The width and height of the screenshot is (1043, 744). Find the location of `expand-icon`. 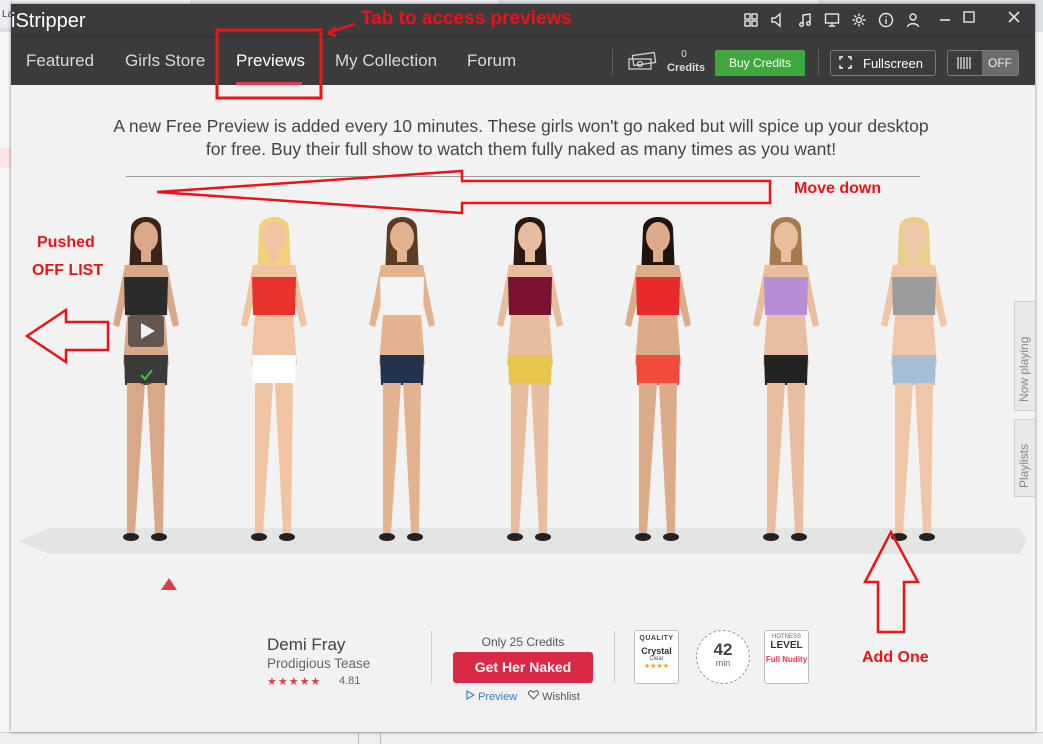

expand-icon is located at coordinates (845, 64).